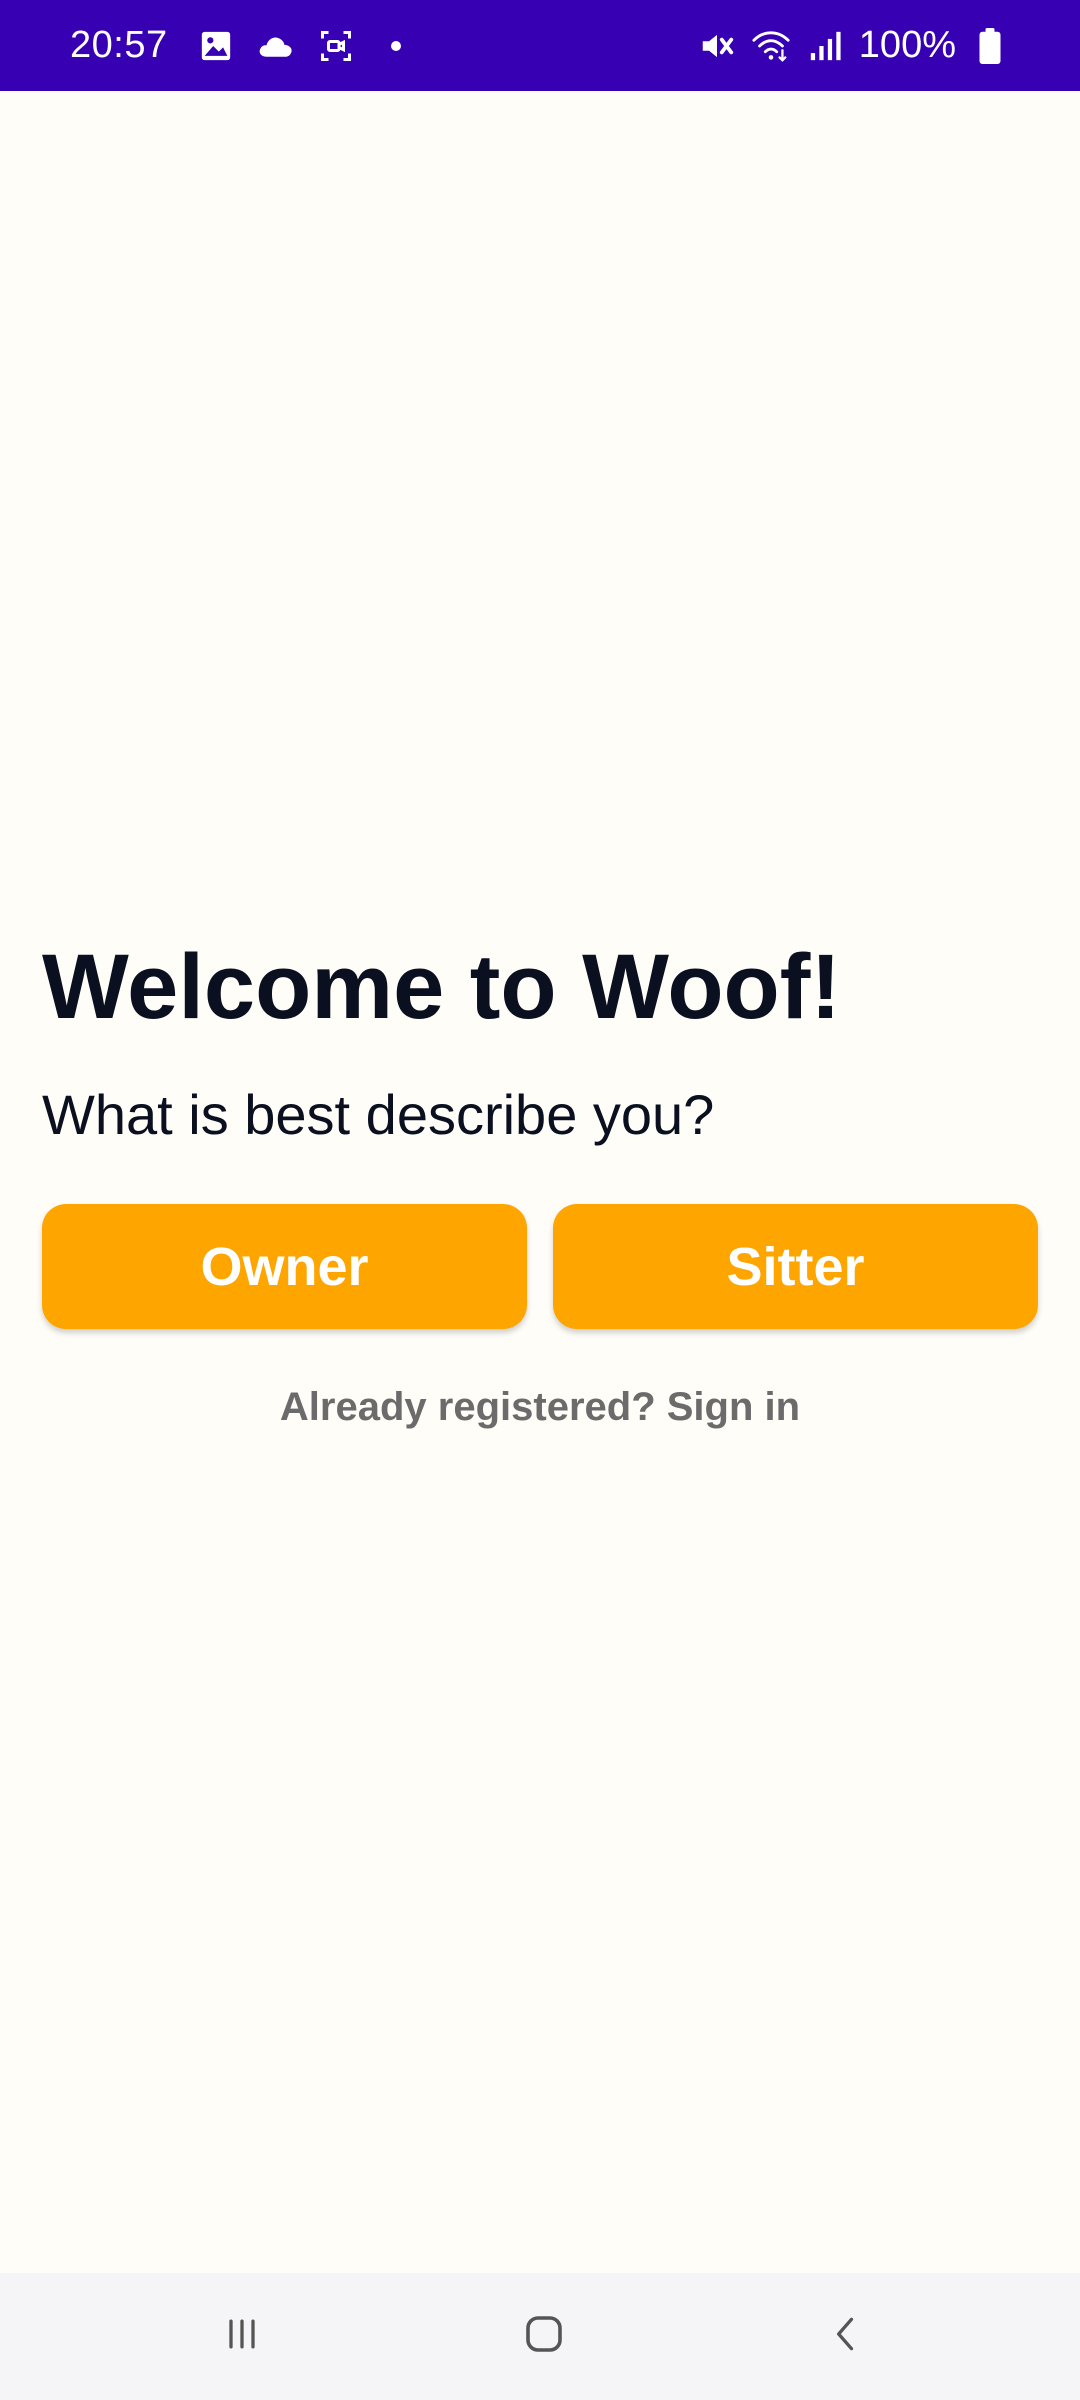 The image size is (1080, 2400). I want to click on owner-button: Owner, so click(284, 1266).